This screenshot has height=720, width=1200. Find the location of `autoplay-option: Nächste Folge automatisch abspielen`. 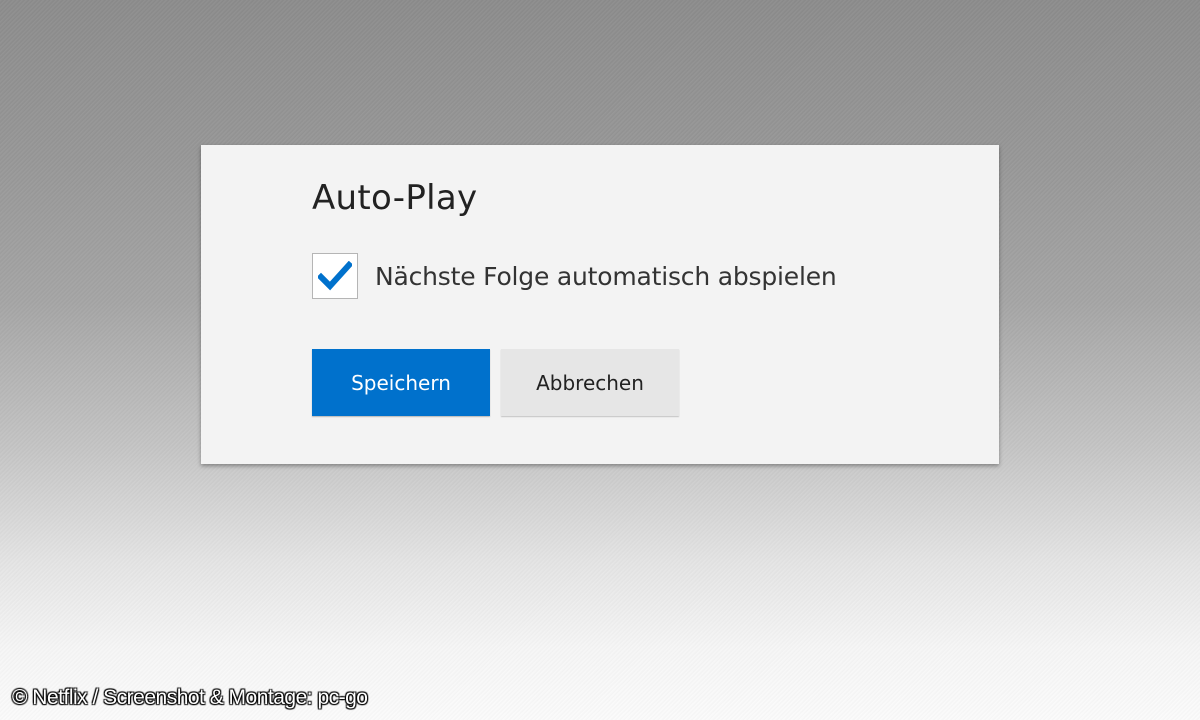

autoplay-option: Nächste Folge automatisch abspielen is located at coordinates (574, 276).